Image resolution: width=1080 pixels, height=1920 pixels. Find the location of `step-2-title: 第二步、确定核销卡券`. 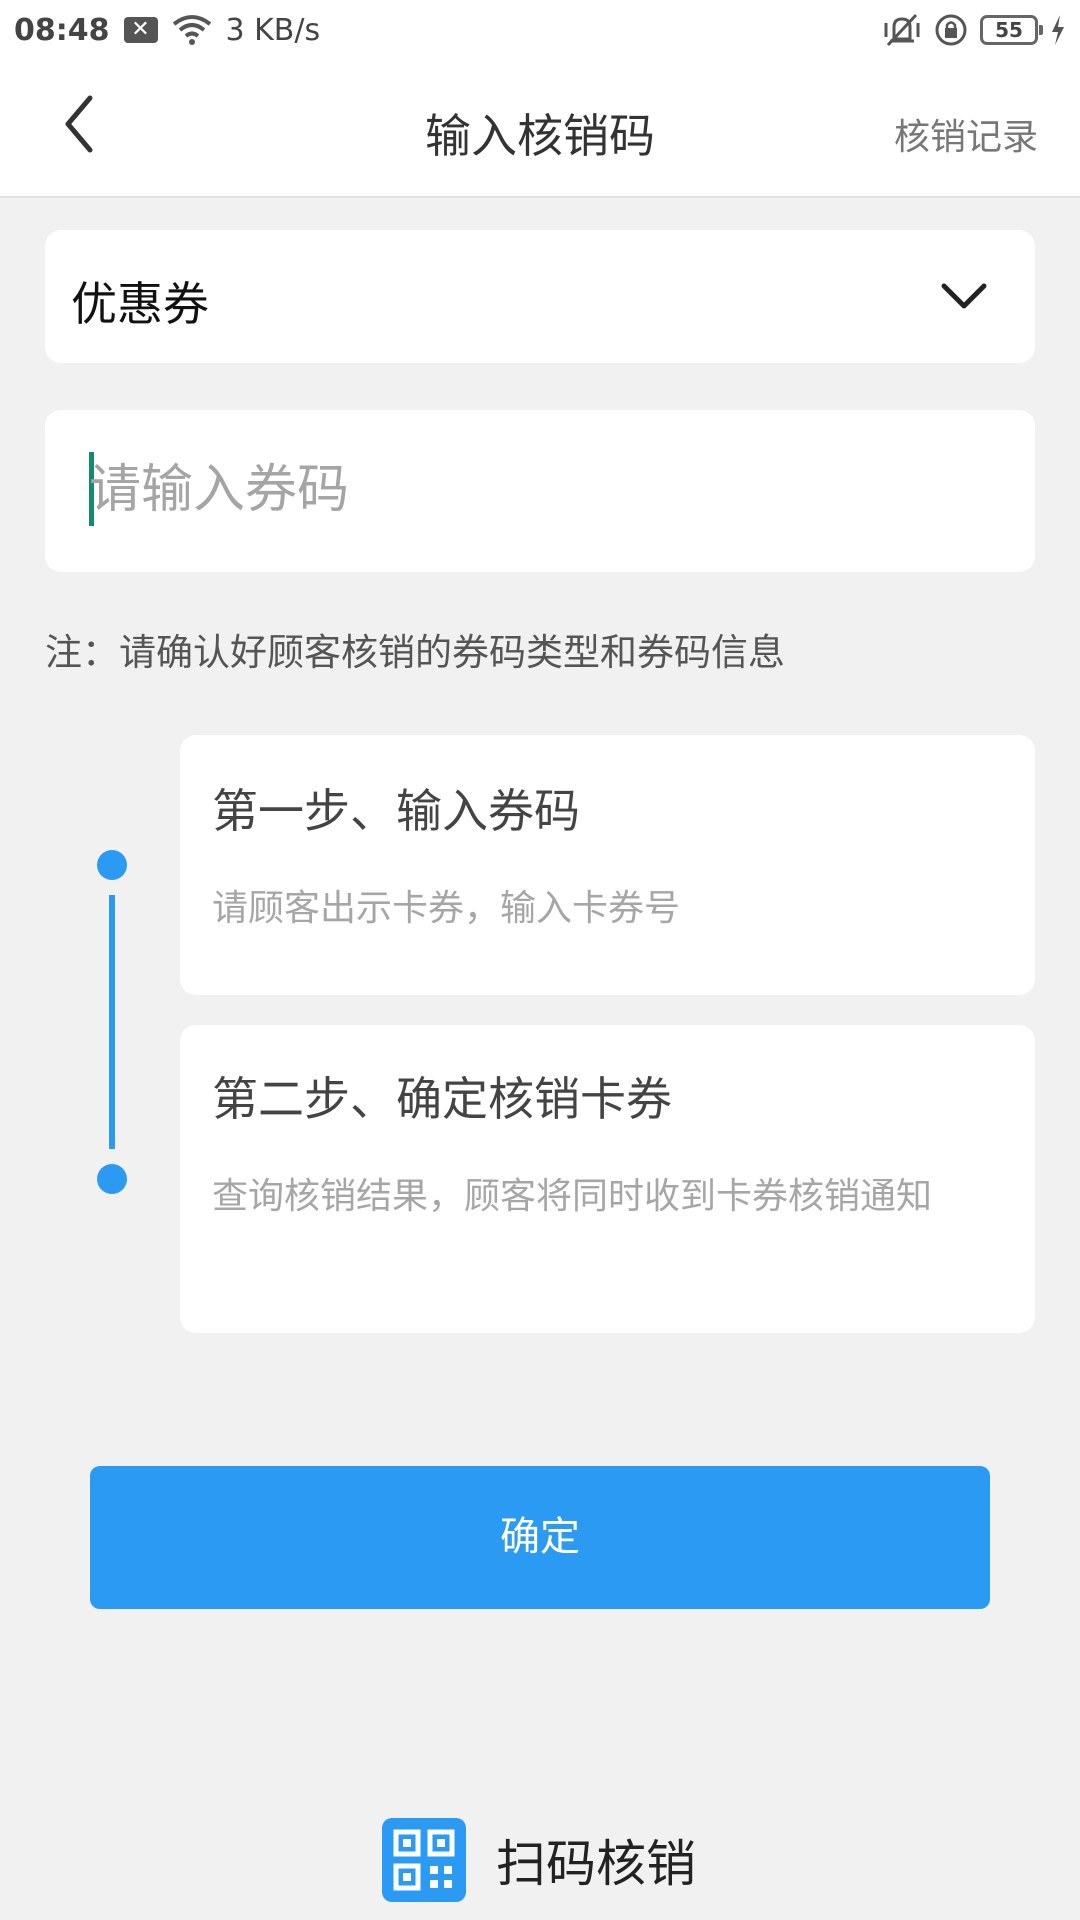

step-2-title: 第二步、确定核销卡券 is located at coordinates (442, 1099).